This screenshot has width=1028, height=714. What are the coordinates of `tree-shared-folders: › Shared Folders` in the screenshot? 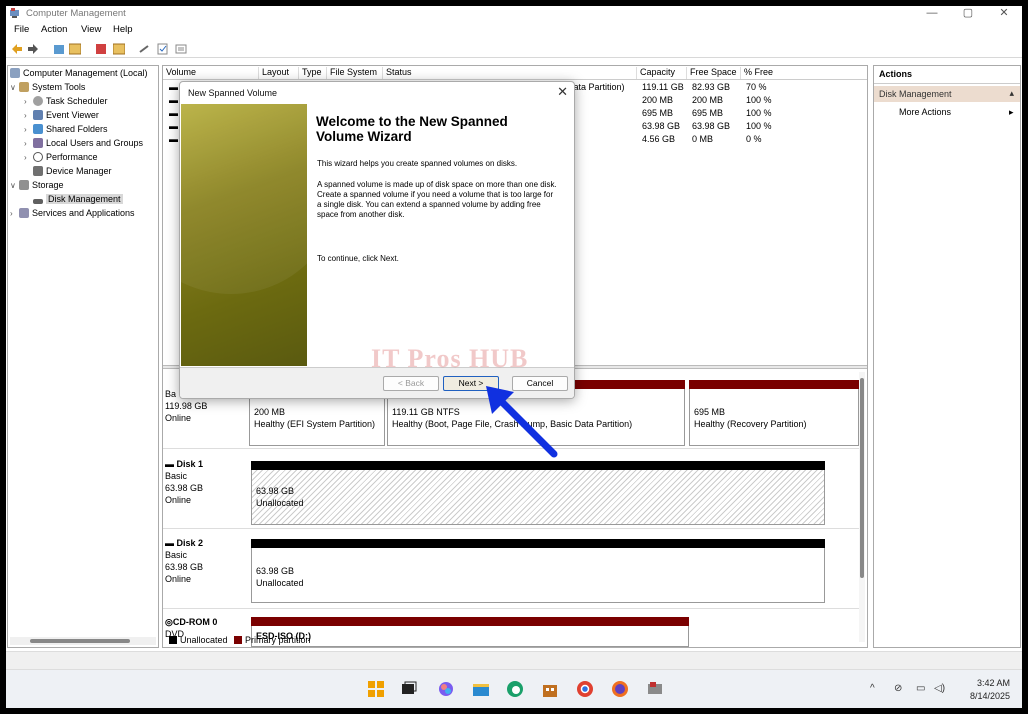 It's located at (66, 129).